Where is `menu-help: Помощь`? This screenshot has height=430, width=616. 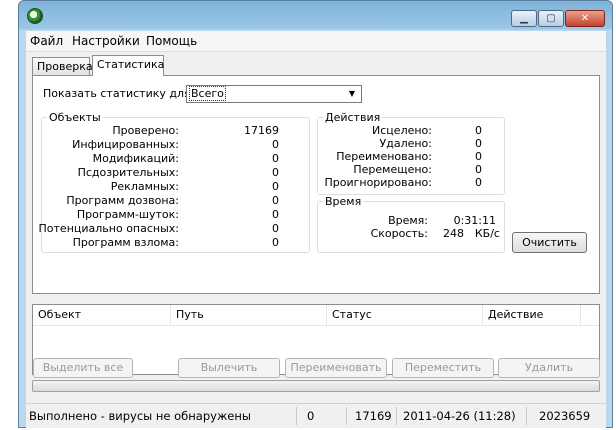
menu-help: Помощь is located at coordinates (171, 41).